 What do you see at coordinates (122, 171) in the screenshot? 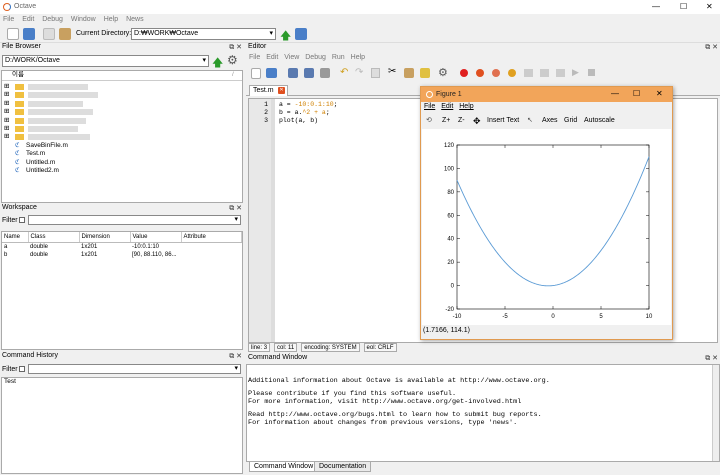
I see `list-item: ℭ Untitled2.m` at bounding box center [122, 171].